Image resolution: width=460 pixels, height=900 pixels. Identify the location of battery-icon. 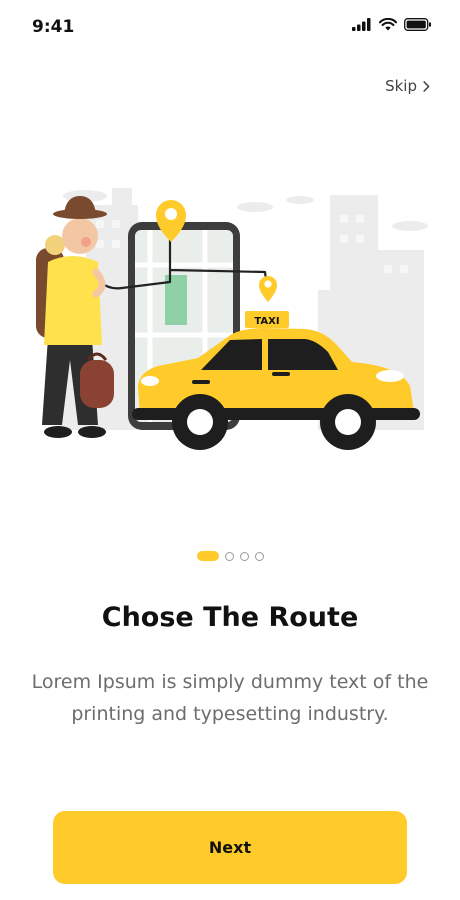
(417, 24).